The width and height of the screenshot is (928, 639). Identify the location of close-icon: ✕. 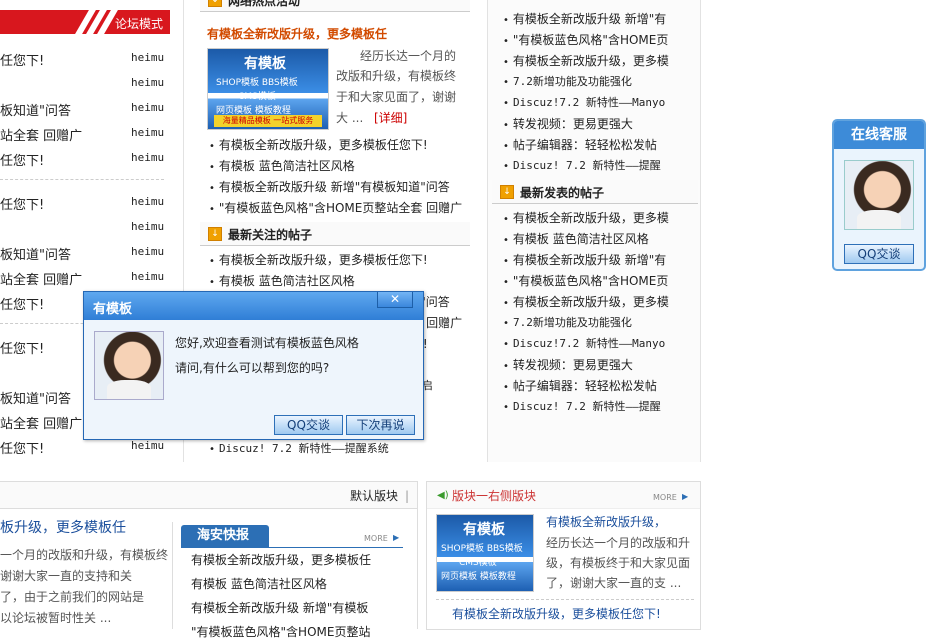
(395, 300).